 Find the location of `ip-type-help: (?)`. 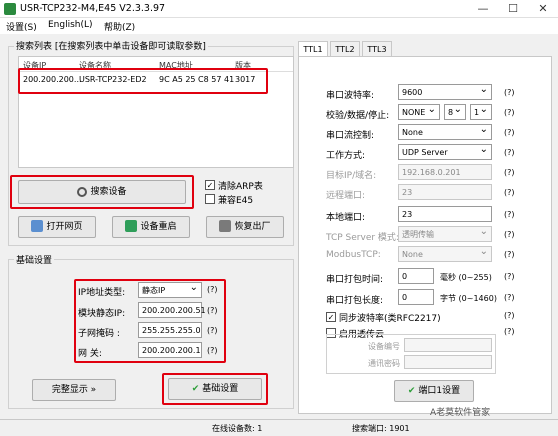

ip-type-help: (?) is located at coordinates (212, 289).